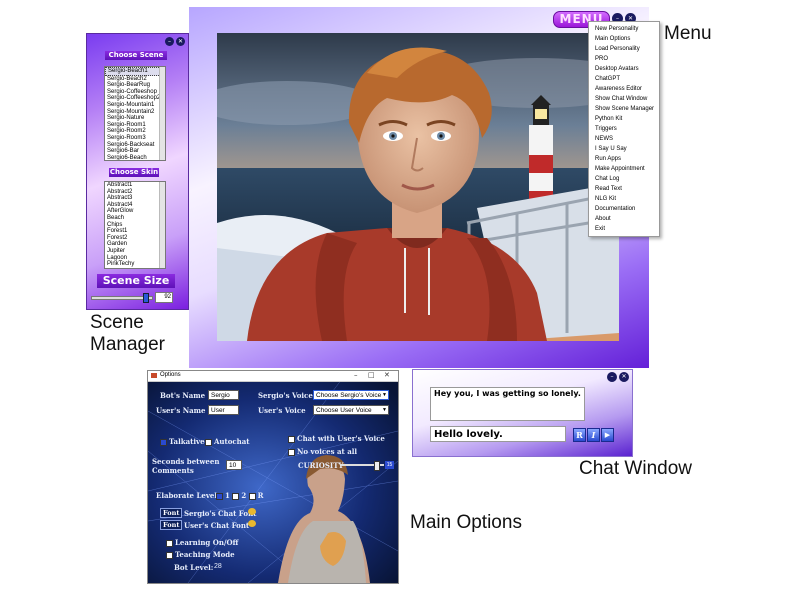 The height and width of the screenshot is (600, 800). Describe the element at coordinates (234, 465) in the screenshot. I see `seconds-input: 10` at that location.